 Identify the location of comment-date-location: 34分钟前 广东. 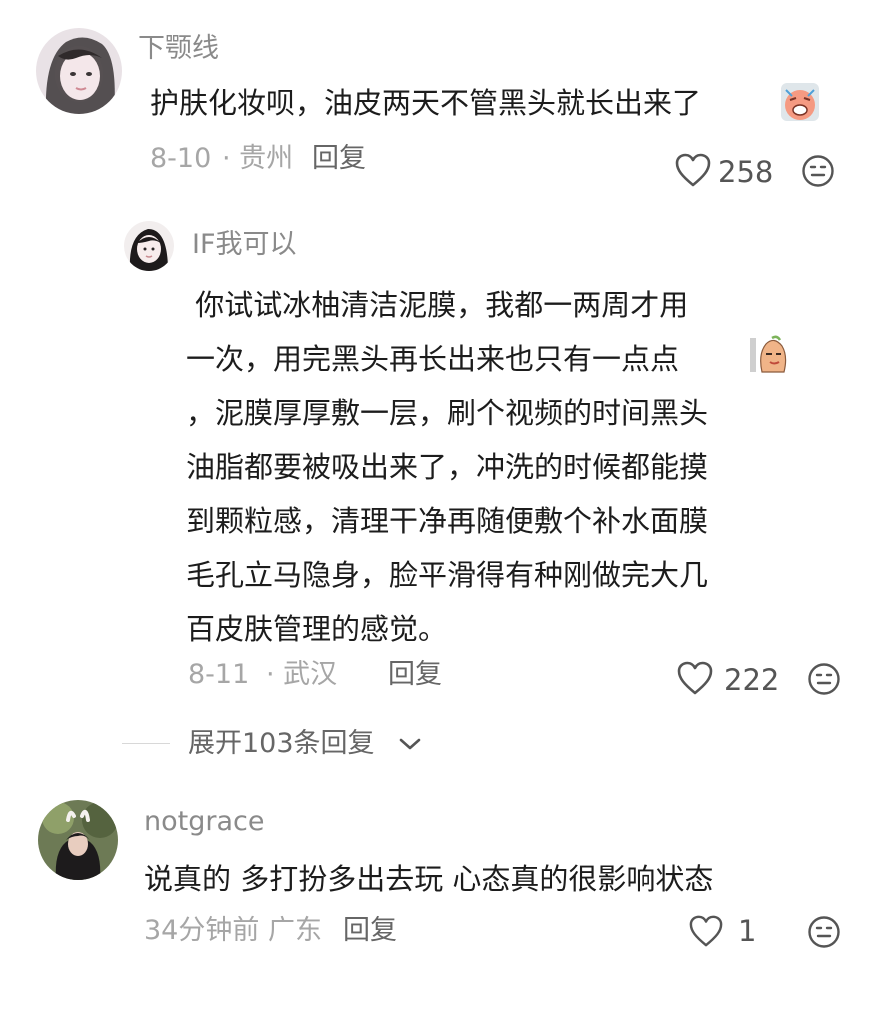
(233, 930).